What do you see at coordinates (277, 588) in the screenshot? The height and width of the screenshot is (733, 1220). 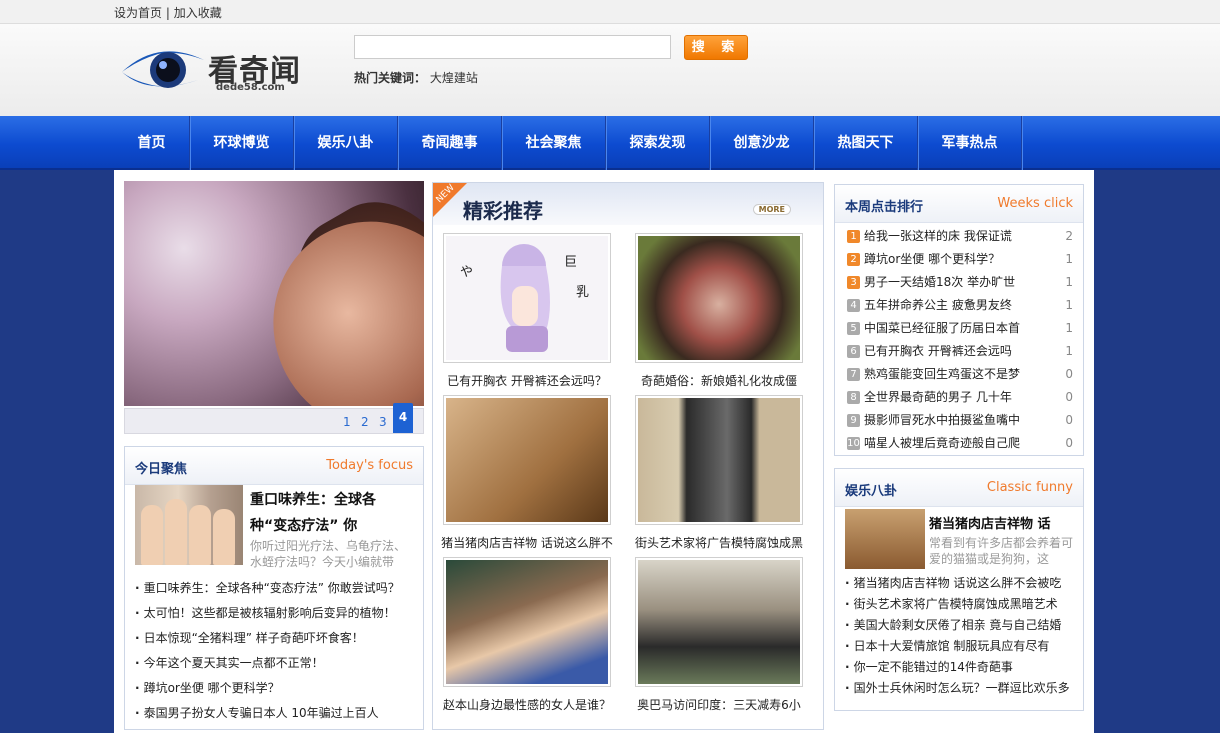 I see `focus-list-item: · 重口味养生：全球各种“变态疗法” 你敢尝试吗？` at bounding box center [277, 588].